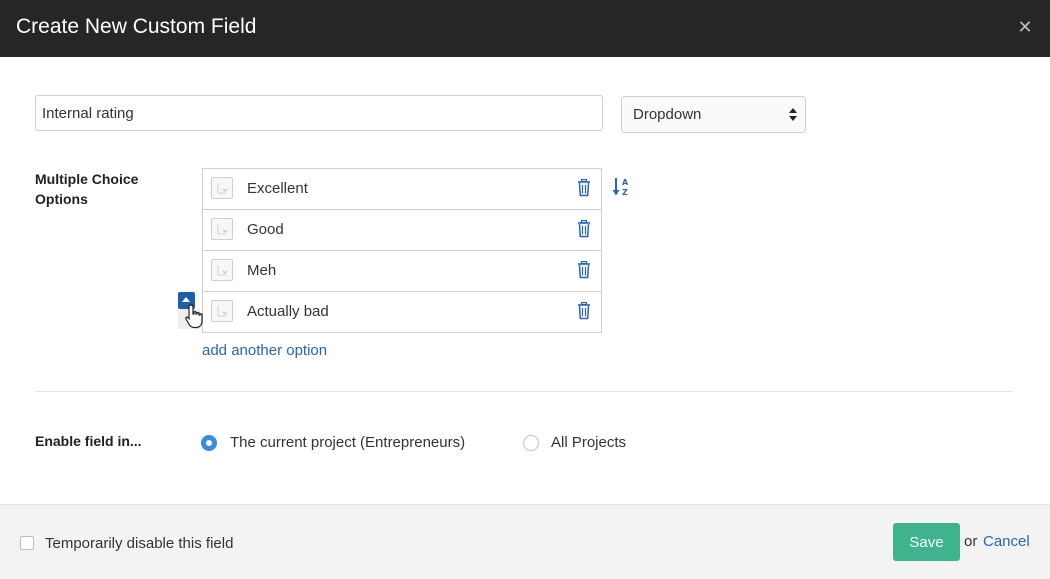 This screenshot has width=1050, height=579. What do you see at coordinates (139, 543) in the screenshot?
I see `disable-field-label: Temporarily disable this field` at bounding box center [139, 543].